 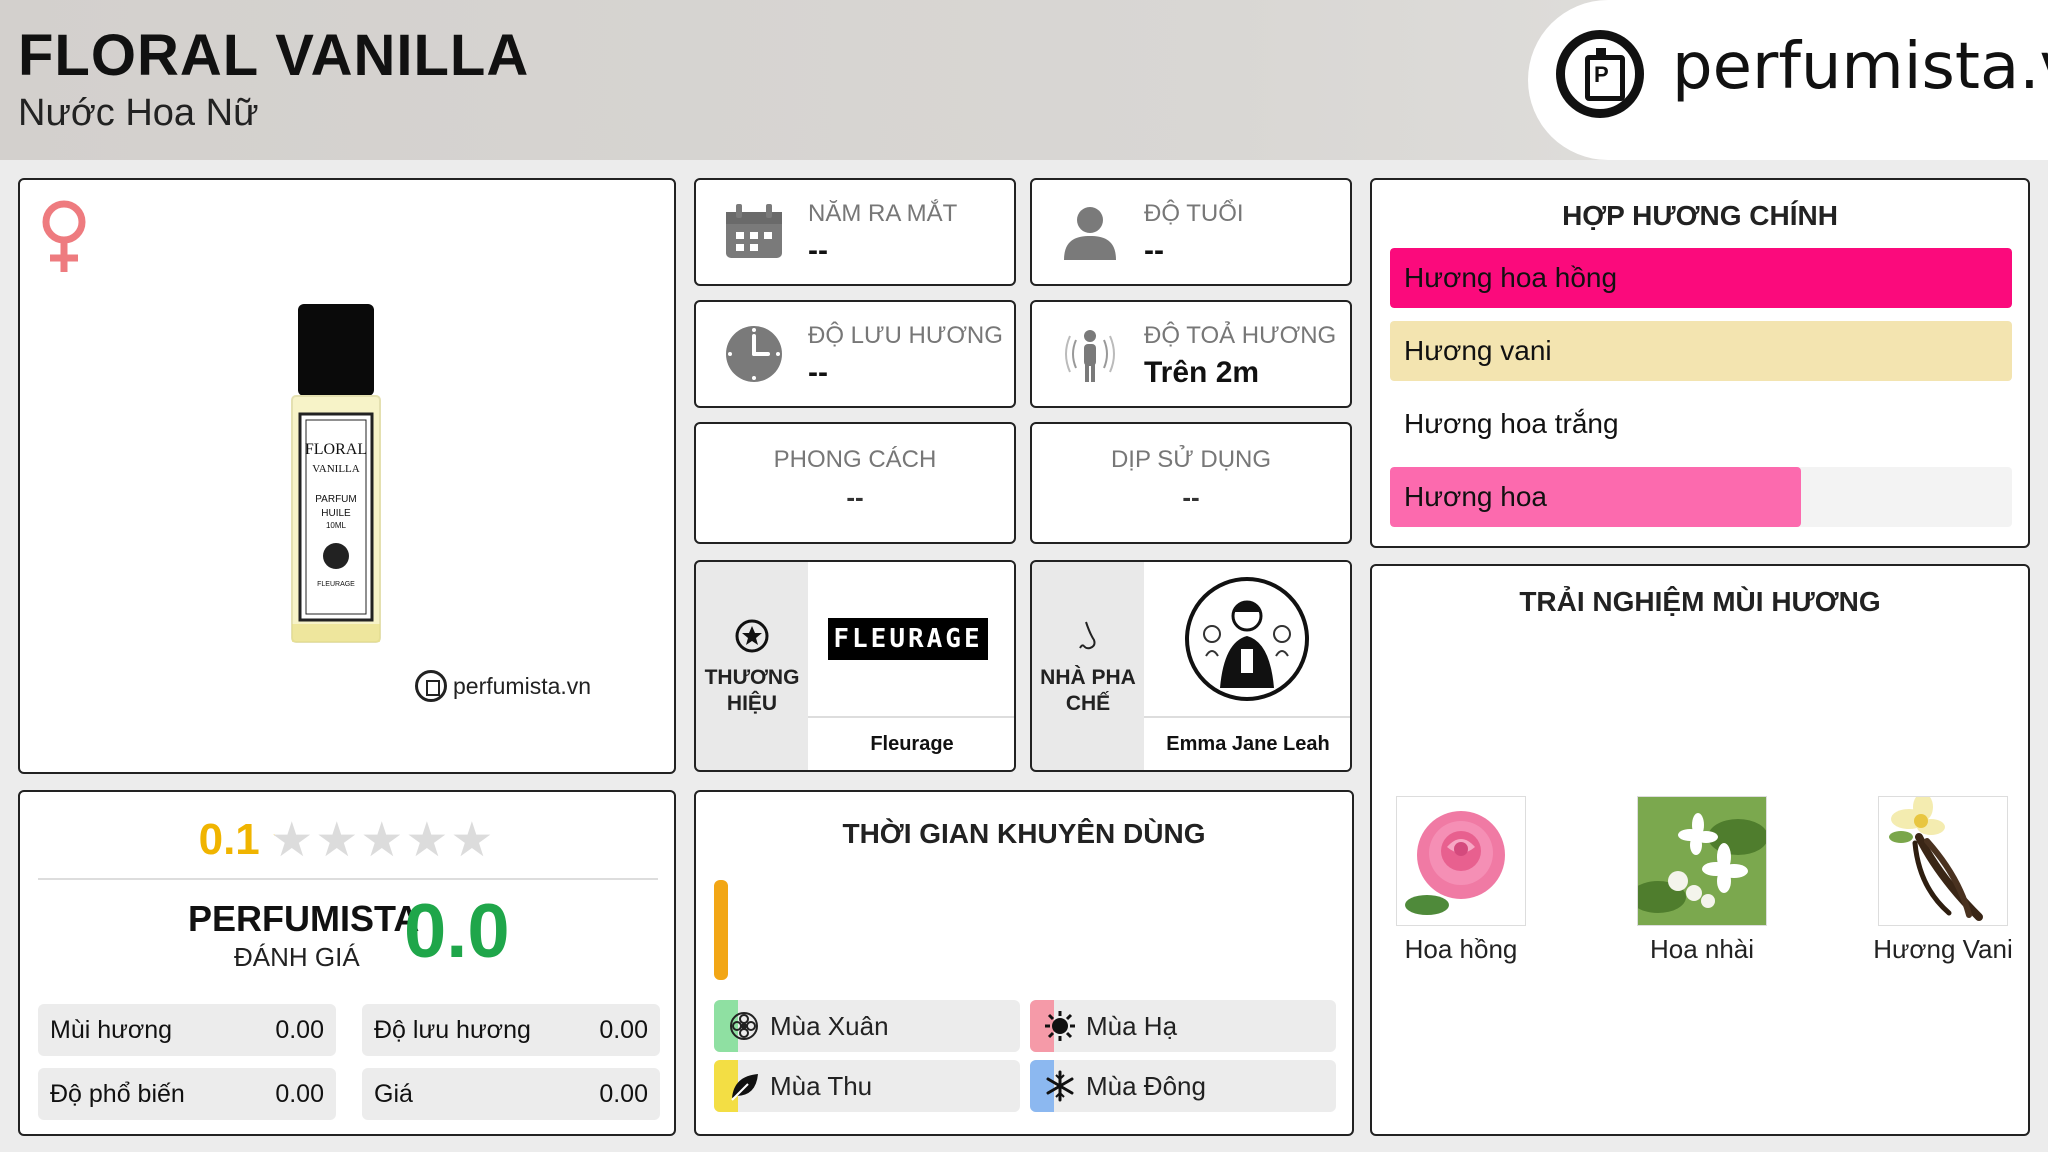 I want to click on experience-item: Hoa nhài, so click(x=1702, y=880).